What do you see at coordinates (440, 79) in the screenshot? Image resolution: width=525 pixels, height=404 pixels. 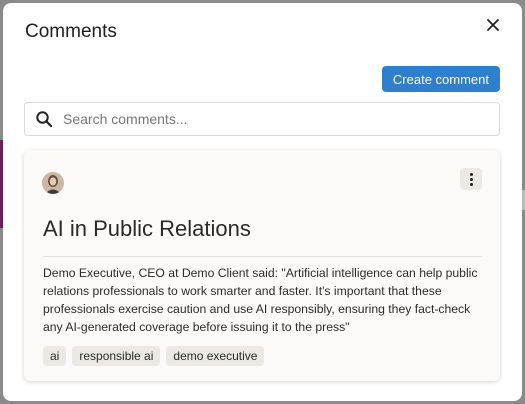 I see `create-comment-button: Create comment` at bounding box center [440, 79].